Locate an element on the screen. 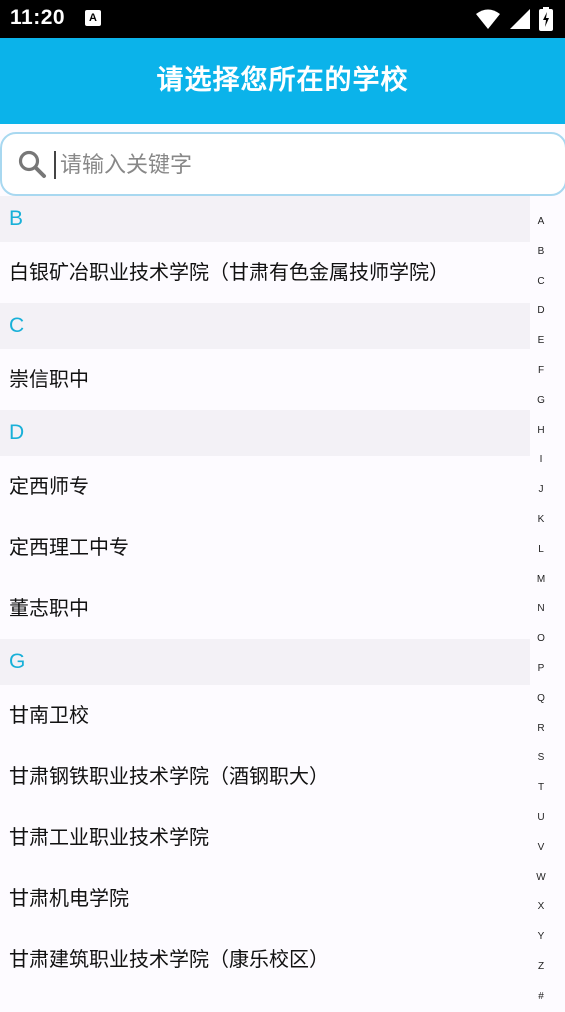 The image size is (565, 1012). page-title: 请选择您所在的学校 is located at coordinates (282, 80).